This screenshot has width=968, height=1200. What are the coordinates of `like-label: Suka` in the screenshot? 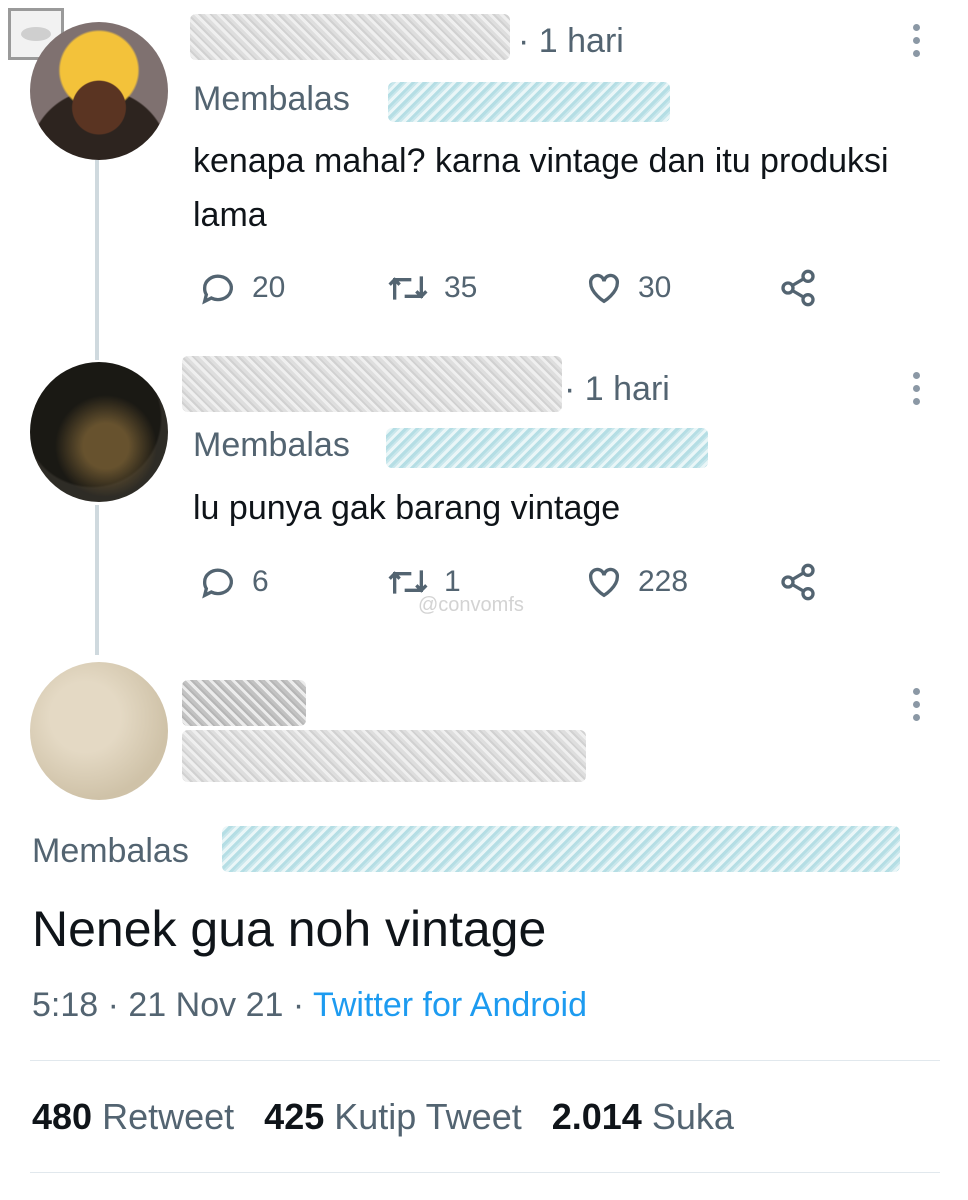 It's located at (692, 1116).